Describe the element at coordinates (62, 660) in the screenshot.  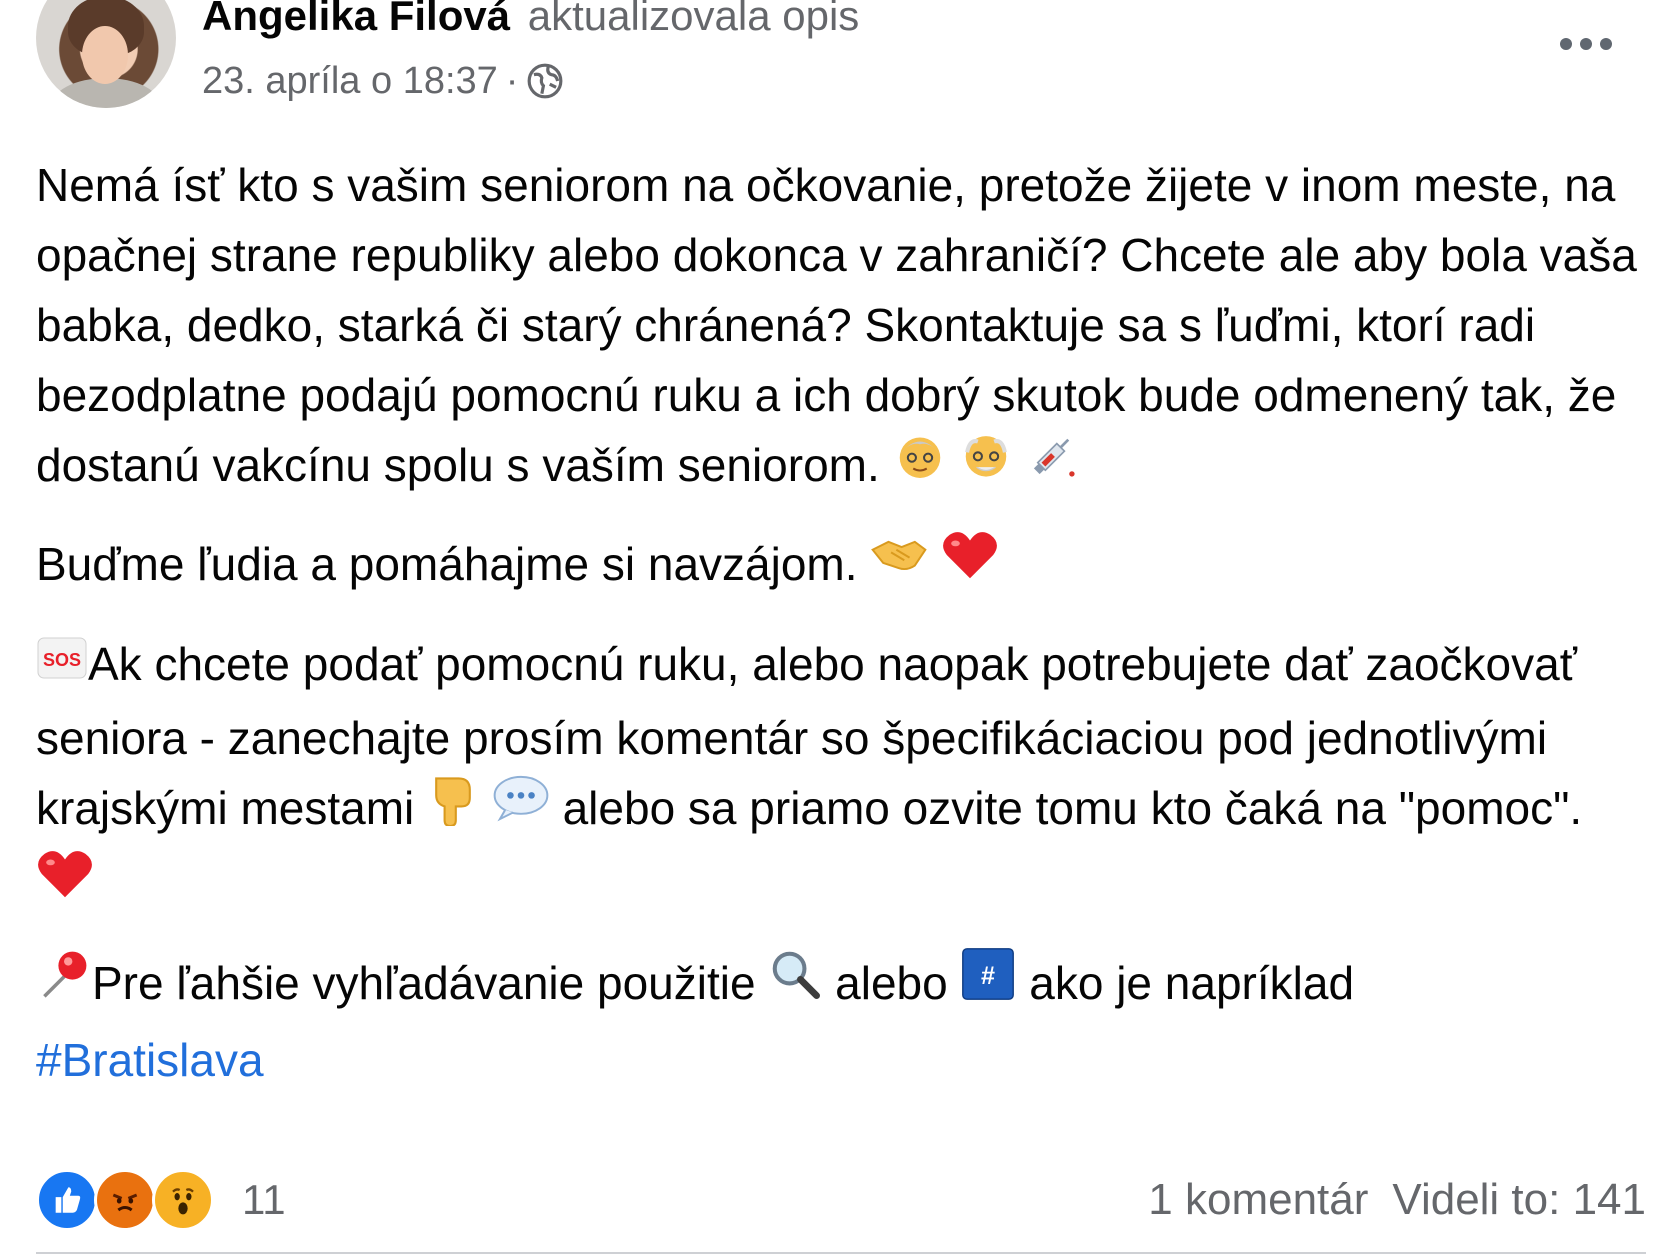
I see `sos-label: SOS` at that location.